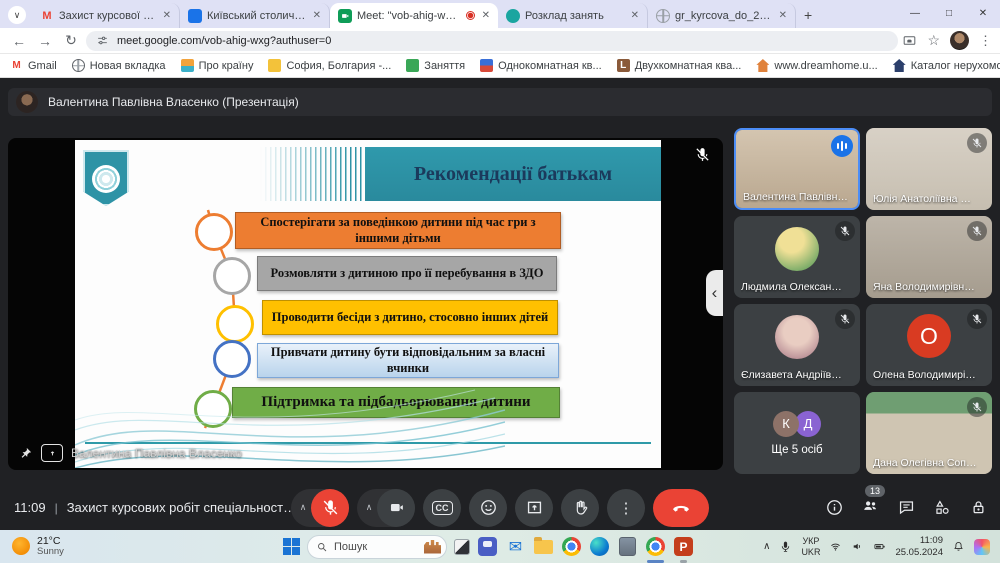 Image resolution: width=1000 pixels, height=563 pixels. Describe the element at coordinates (958, 546) in the screenshot. I see `notifications-bell-icon` at that location.